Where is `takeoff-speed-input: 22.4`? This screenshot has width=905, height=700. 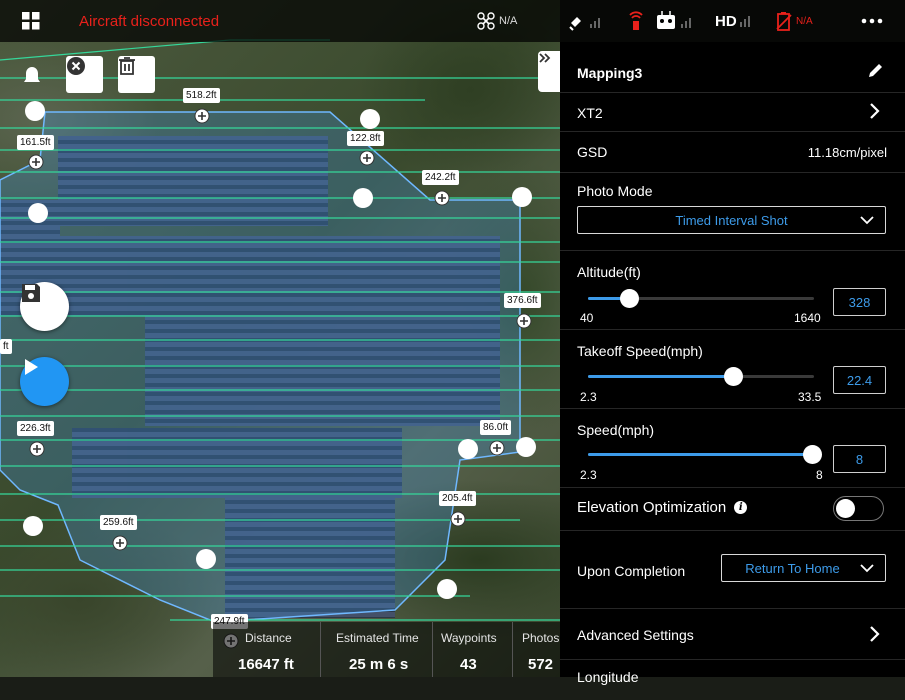 takeoff-speed-input: 22.4 is located at coordinates (859, 380).